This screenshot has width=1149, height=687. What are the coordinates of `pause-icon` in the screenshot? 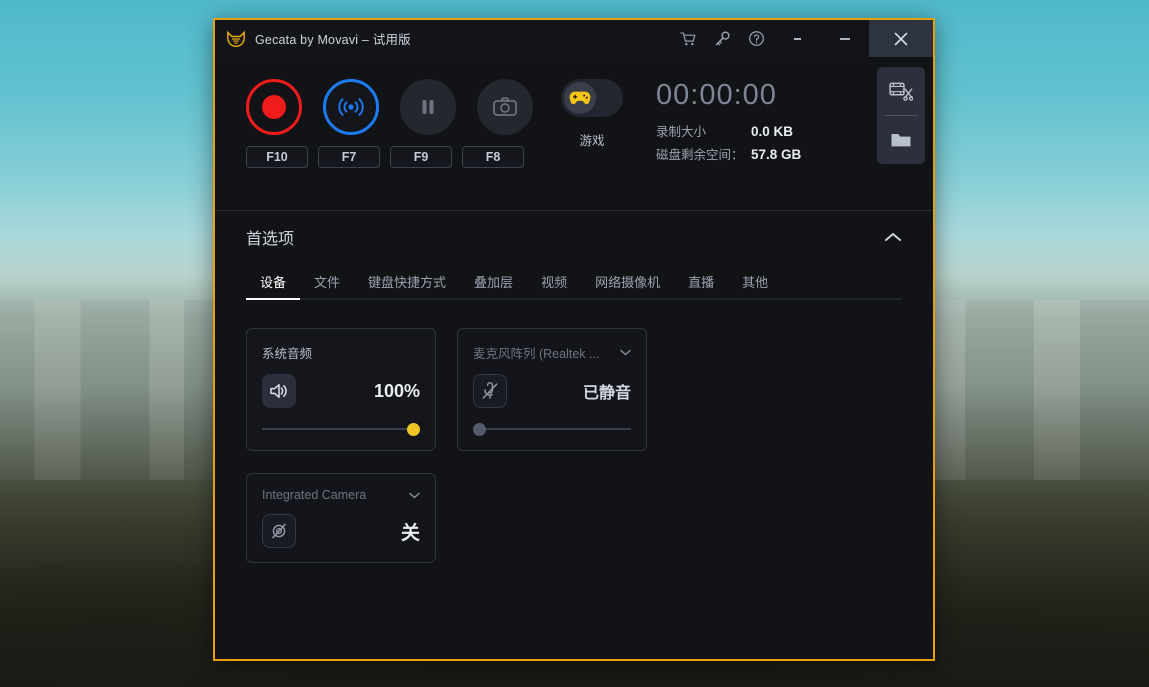 It's located at (428, 107).